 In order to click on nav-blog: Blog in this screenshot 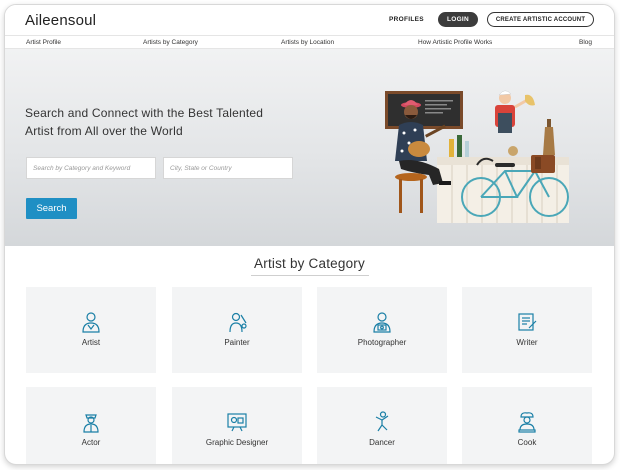, I will do `click(585, 42)`.